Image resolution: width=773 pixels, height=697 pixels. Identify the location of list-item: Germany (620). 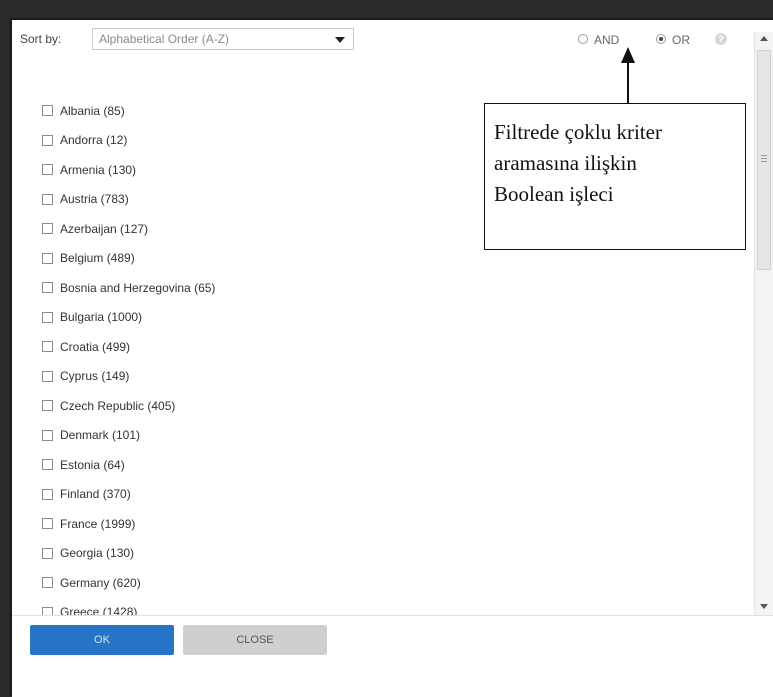
(128, 583).